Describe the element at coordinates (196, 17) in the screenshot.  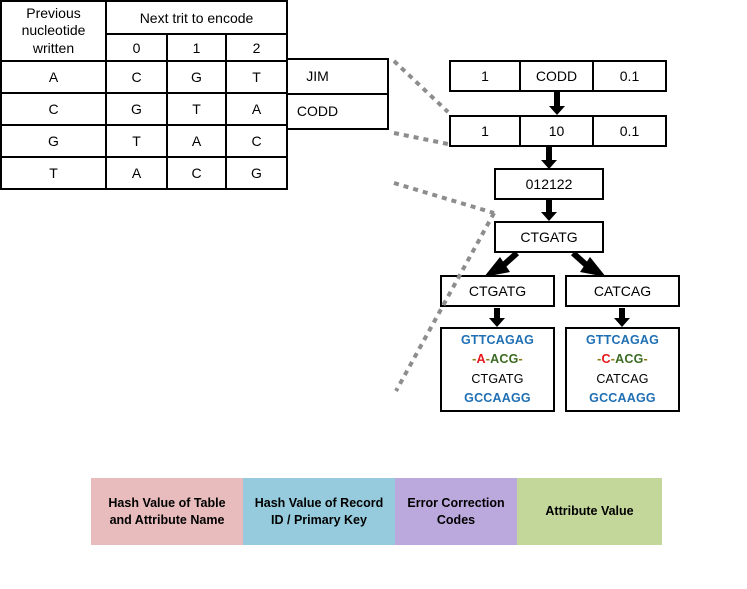
I see `encoding-table-col-header: Next trit to encode` at that location.